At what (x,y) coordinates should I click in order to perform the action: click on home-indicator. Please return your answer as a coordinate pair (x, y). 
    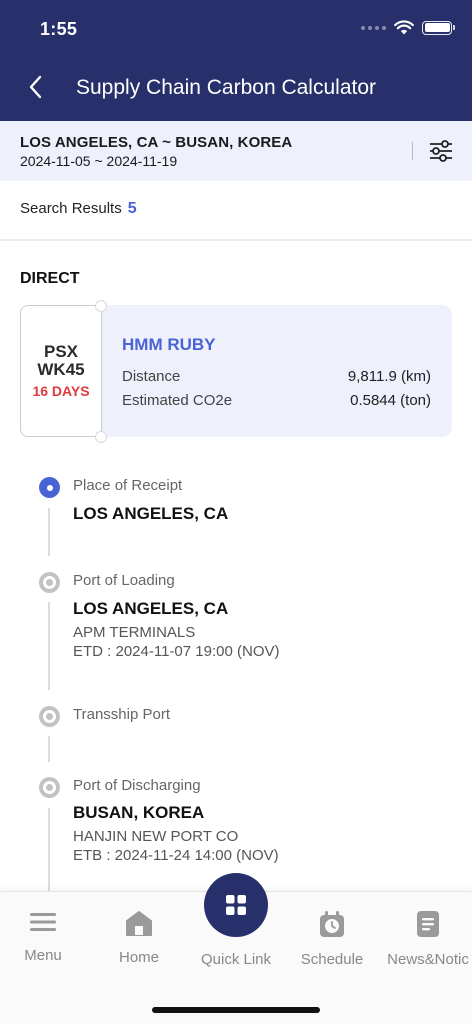
    Looking at the image, I should click on (236, 1010).